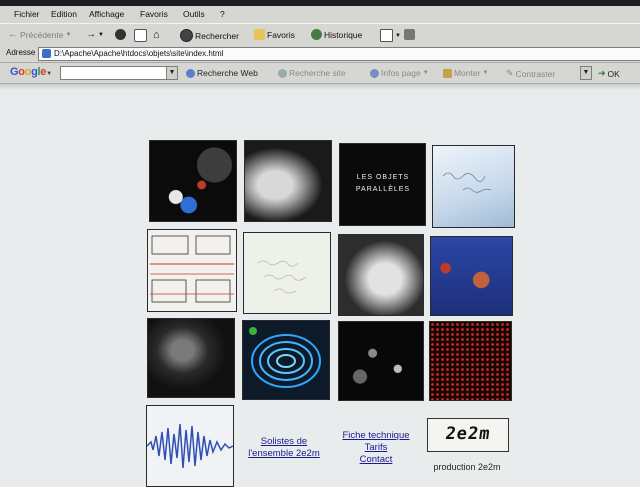 Image resolution: width=640 pixels, height=487 pixels. Describe the element at coordinates (470, 361) in the screenshot. I see `thumbnail-red-dot-grid` at that location.